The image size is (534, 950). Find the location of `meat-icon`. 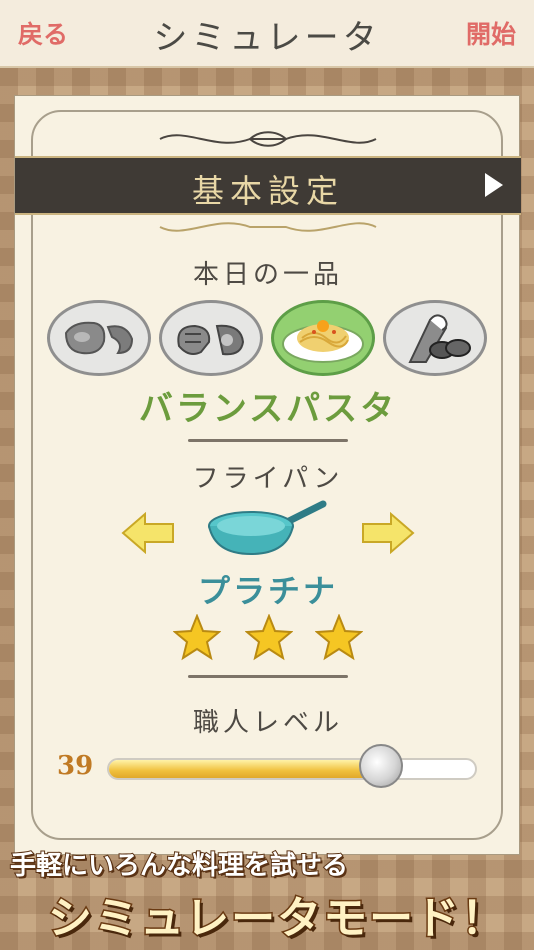

meat-icon is located at coordinates (99, 338).